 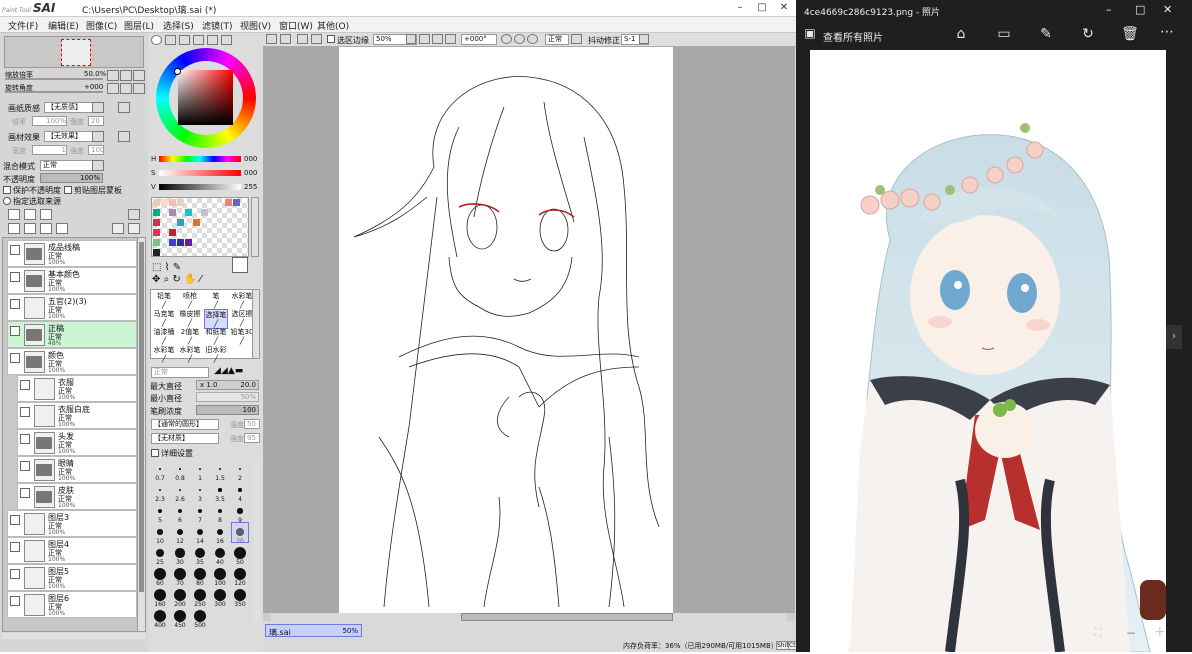 I want to click on menu-view: 视图(V), so click(x=255, y=25).